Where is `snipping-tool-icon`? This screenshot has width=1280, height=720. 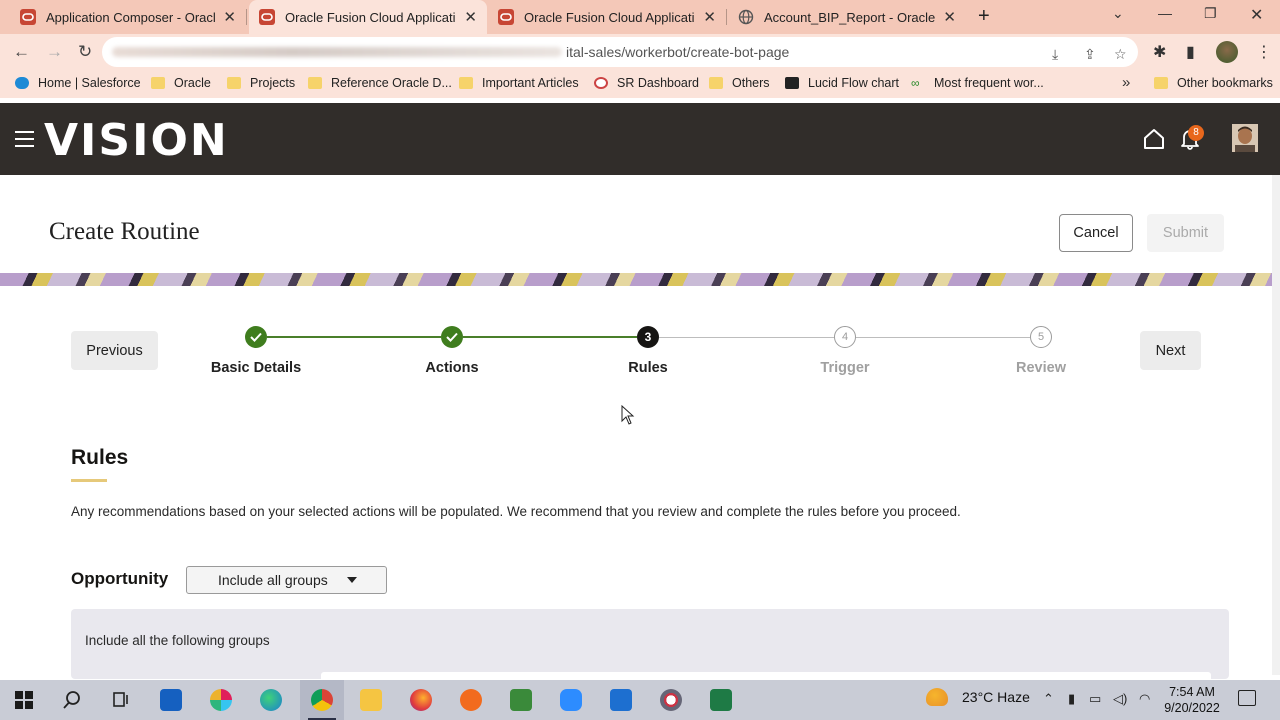
snipping-tool-icon is located at coordinates (671, 700).